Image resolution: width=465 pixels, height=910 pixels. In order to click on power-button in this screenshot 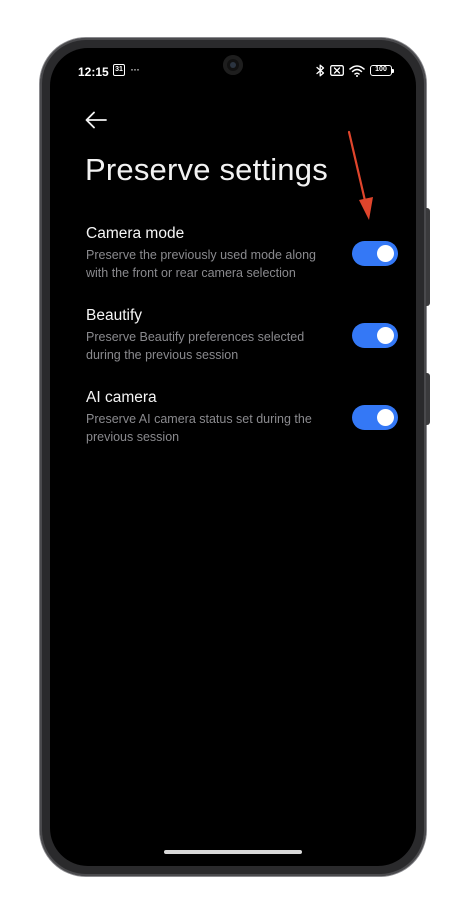, I will do `click(428, 399)`.